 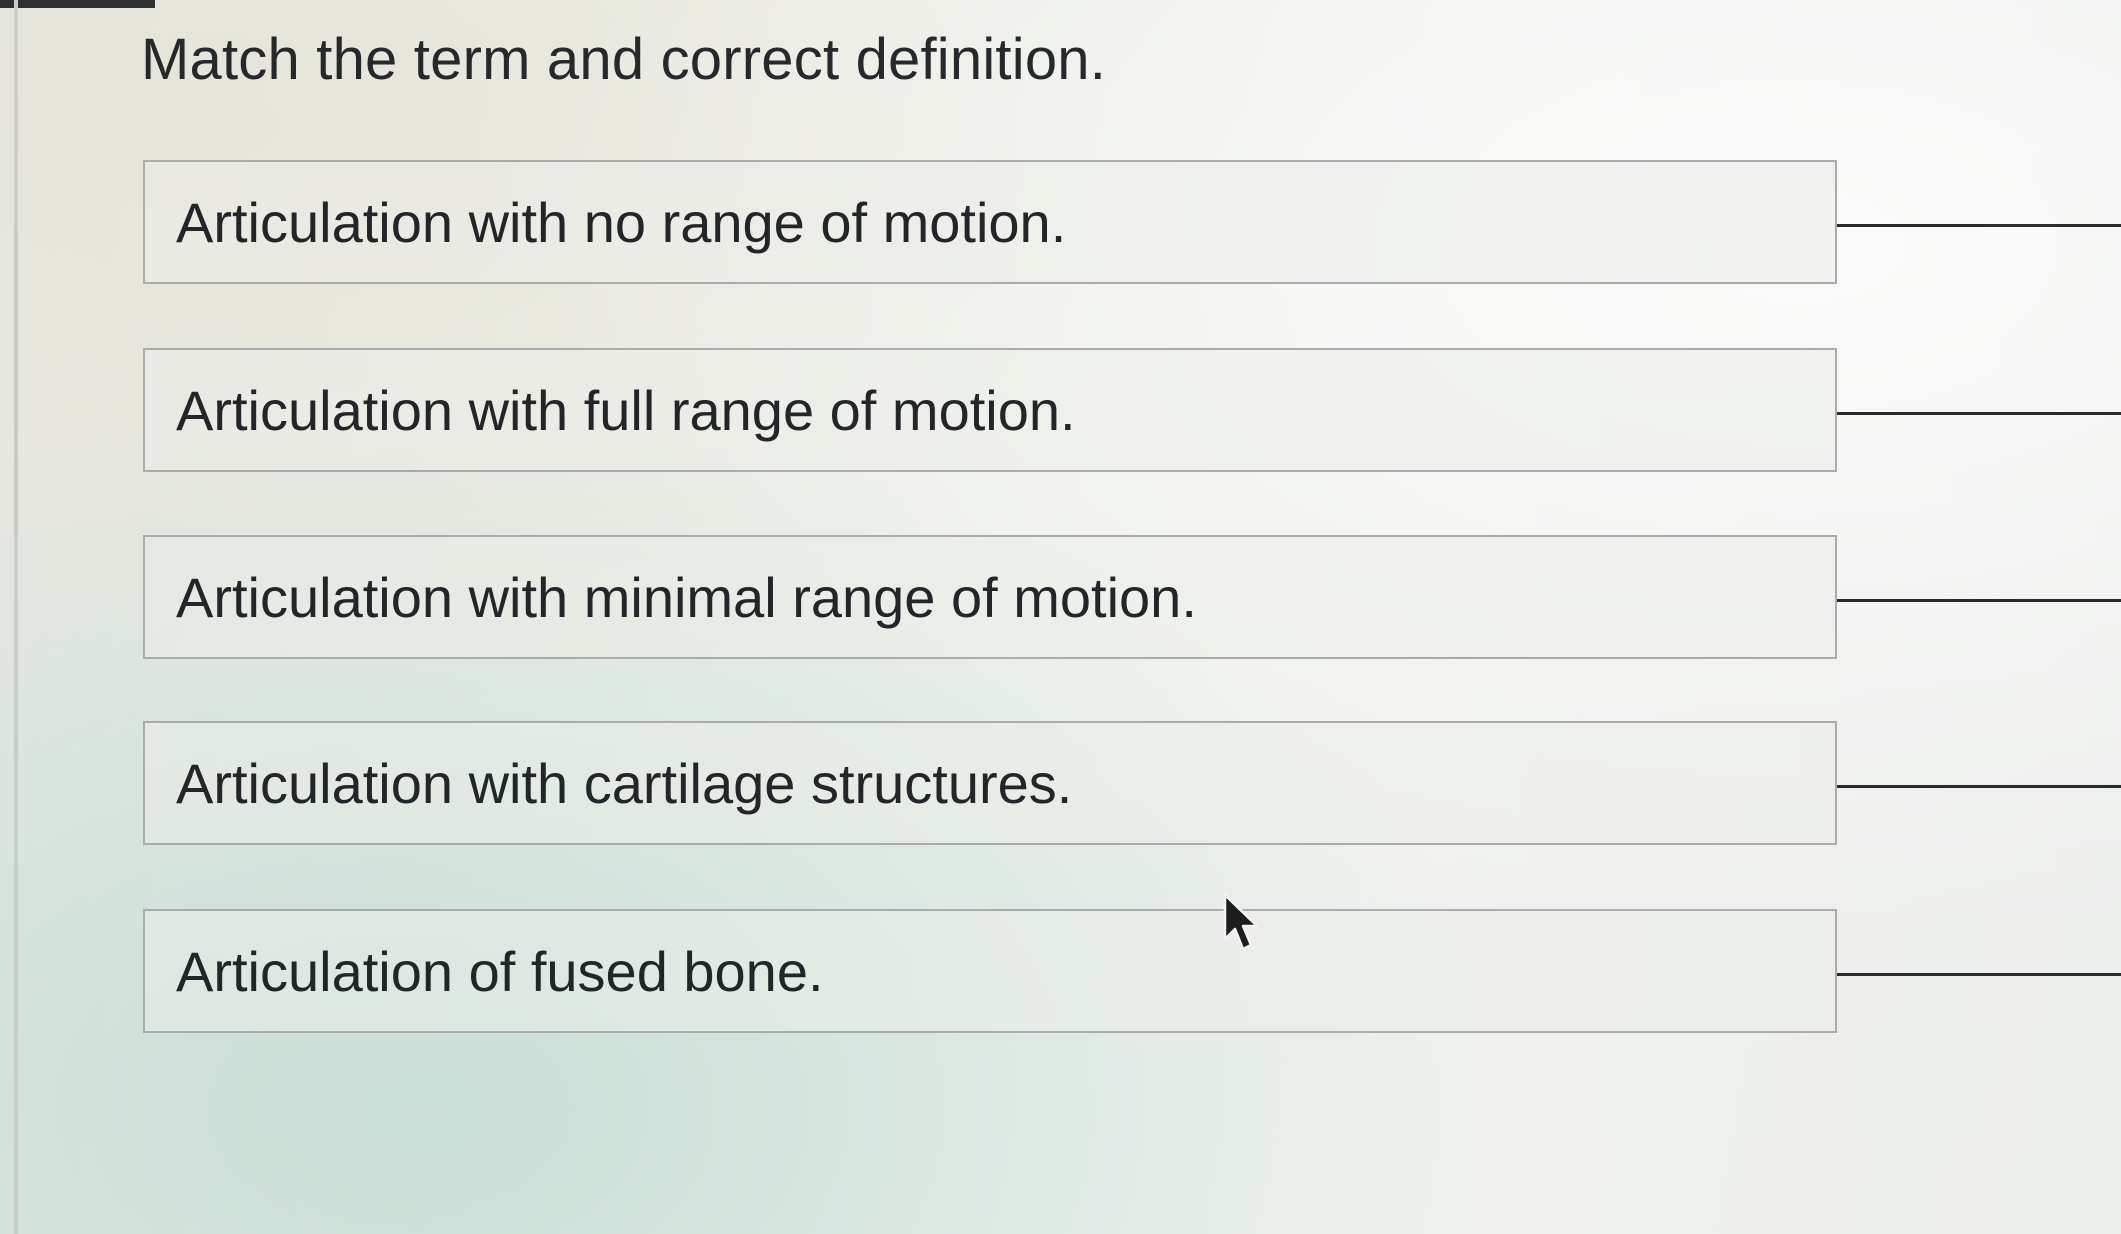 What do you see at coordinates (621, 222) in the screenshot?
I see `definition-text: Articulation with no range of motion.` at bounding box center [621, 222].